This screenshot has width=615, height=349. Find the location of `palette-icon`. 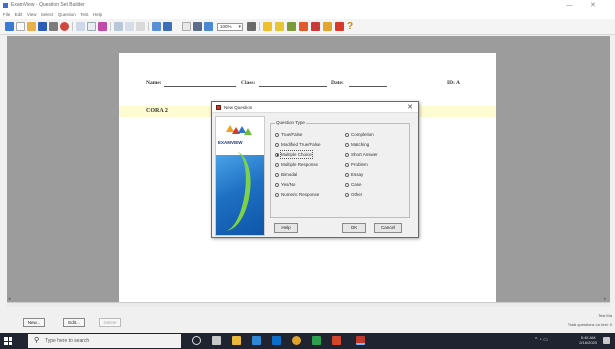

palette-icon is located at coordinates (315, 26).